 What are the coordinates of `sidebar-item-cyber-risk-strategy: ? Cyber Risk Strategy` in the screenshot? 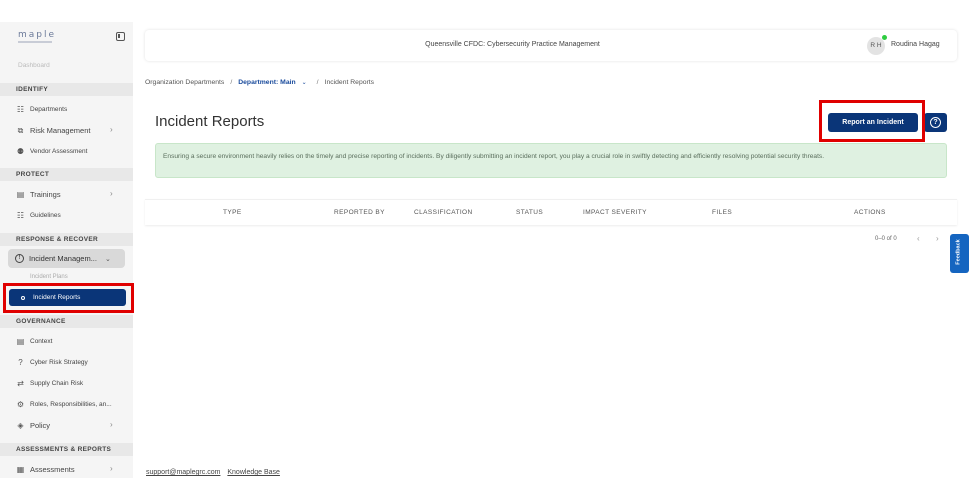 It's located at (52, 362).